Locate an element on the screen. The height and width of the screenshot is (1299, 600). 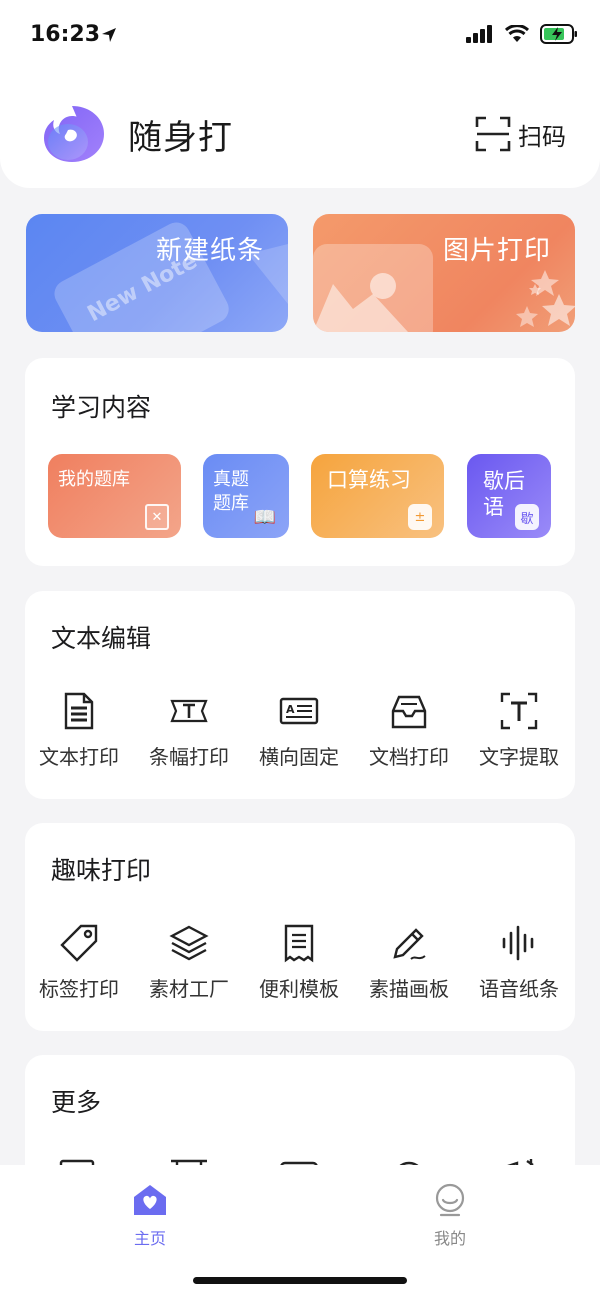
past-exams-tile: 真题 题库 📖 is located at coordinates (246, 496).